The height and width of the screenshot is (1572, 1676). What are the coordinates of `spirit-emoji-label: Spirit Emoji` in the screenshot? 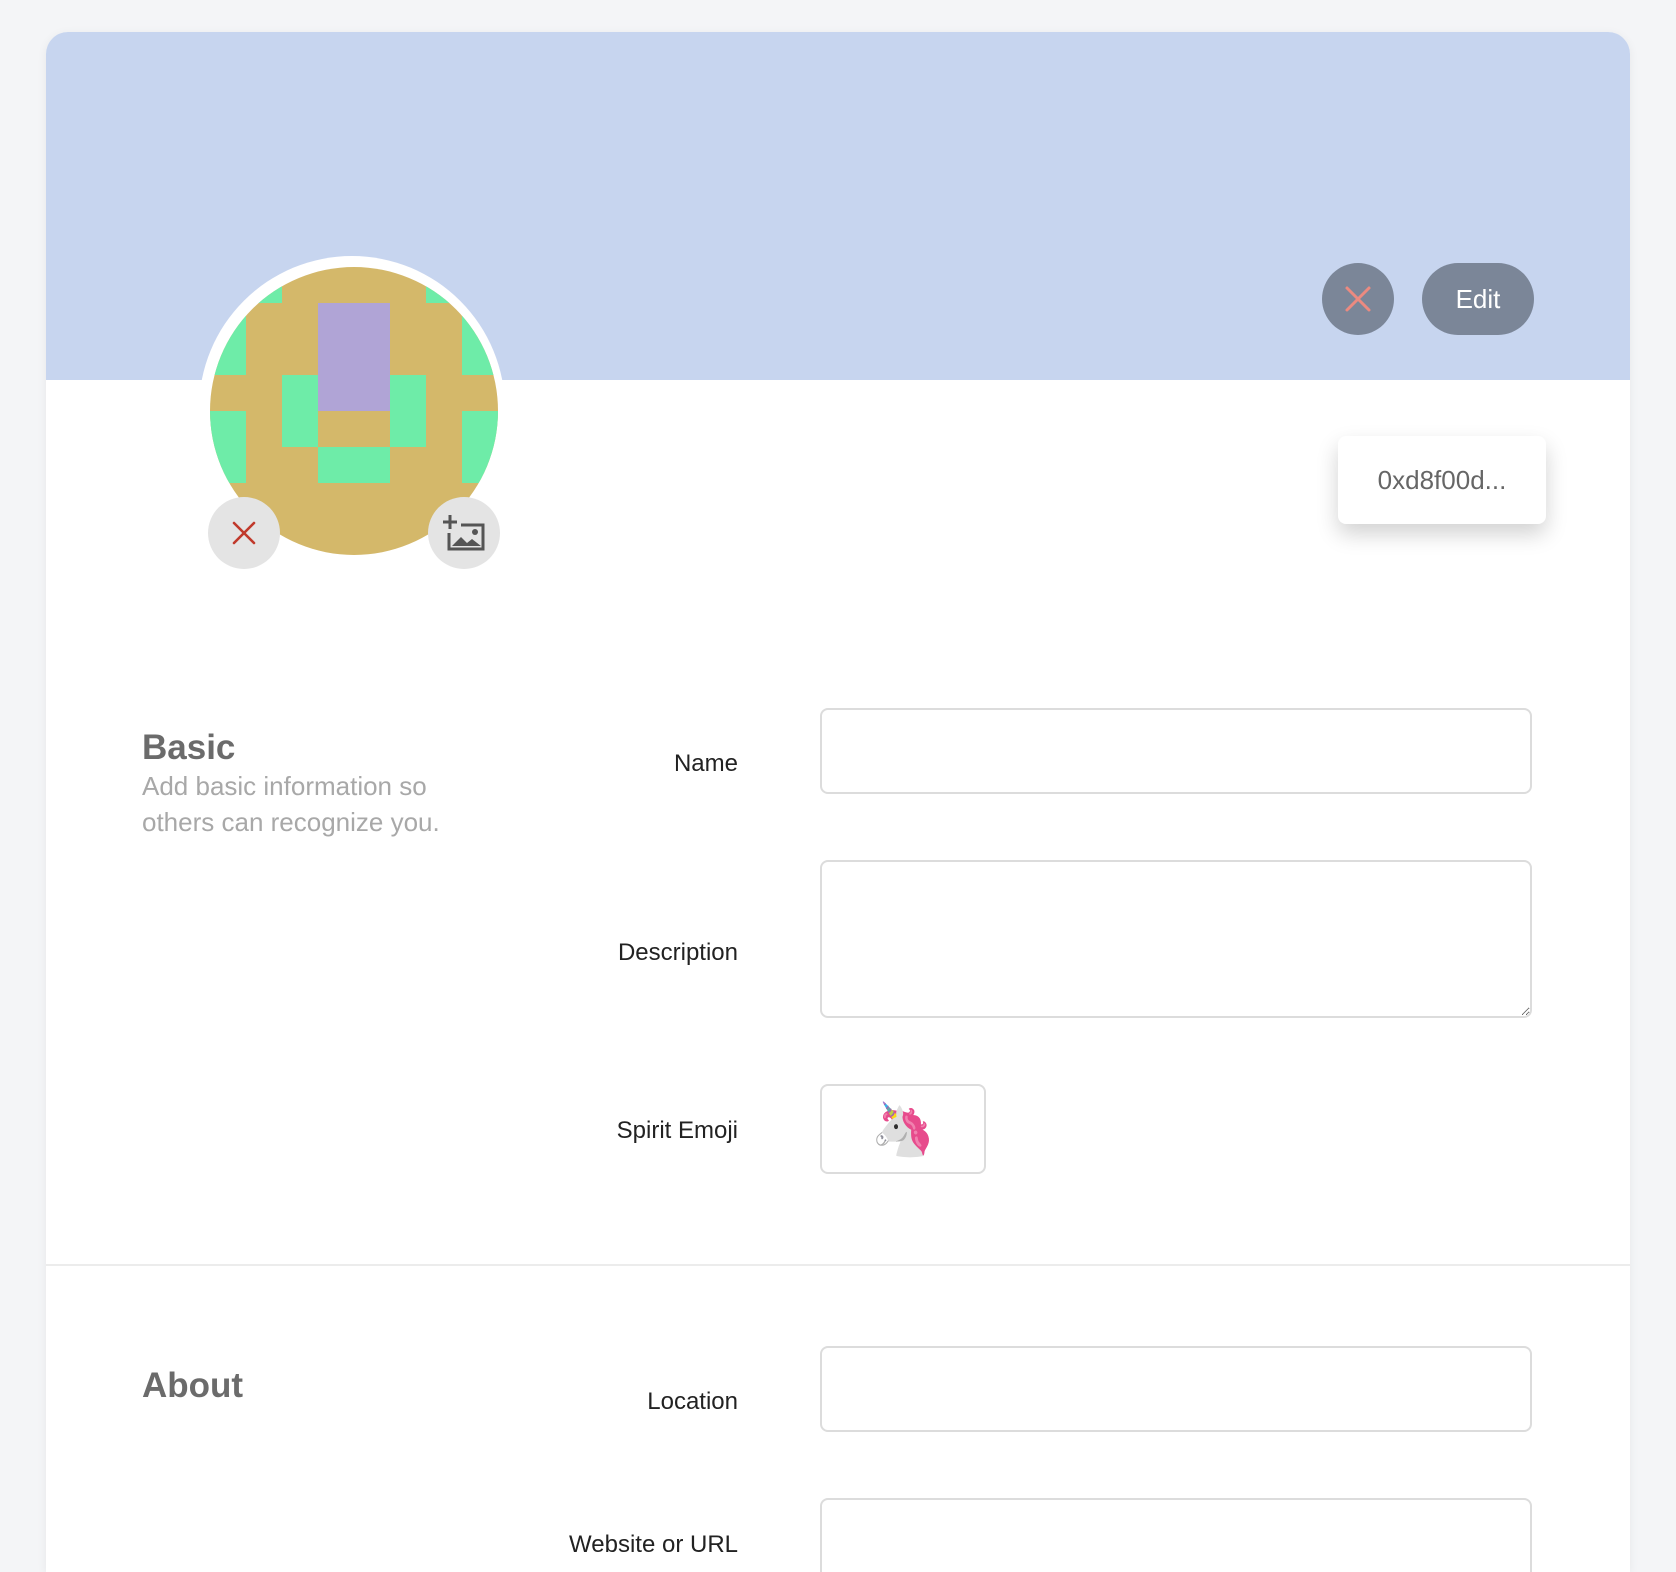 It's located at (677, 1130).